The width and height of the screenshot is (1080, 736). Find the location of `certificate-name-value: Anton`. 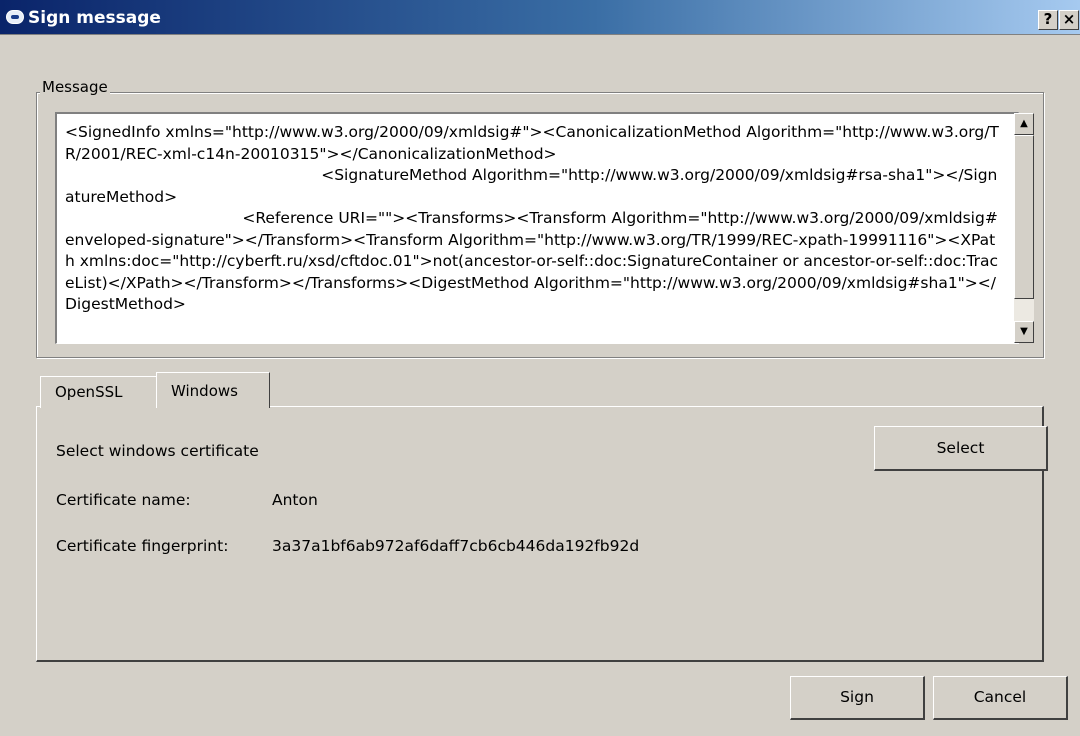

certificate-name-value: Anton is located at coordinates (295, 500).